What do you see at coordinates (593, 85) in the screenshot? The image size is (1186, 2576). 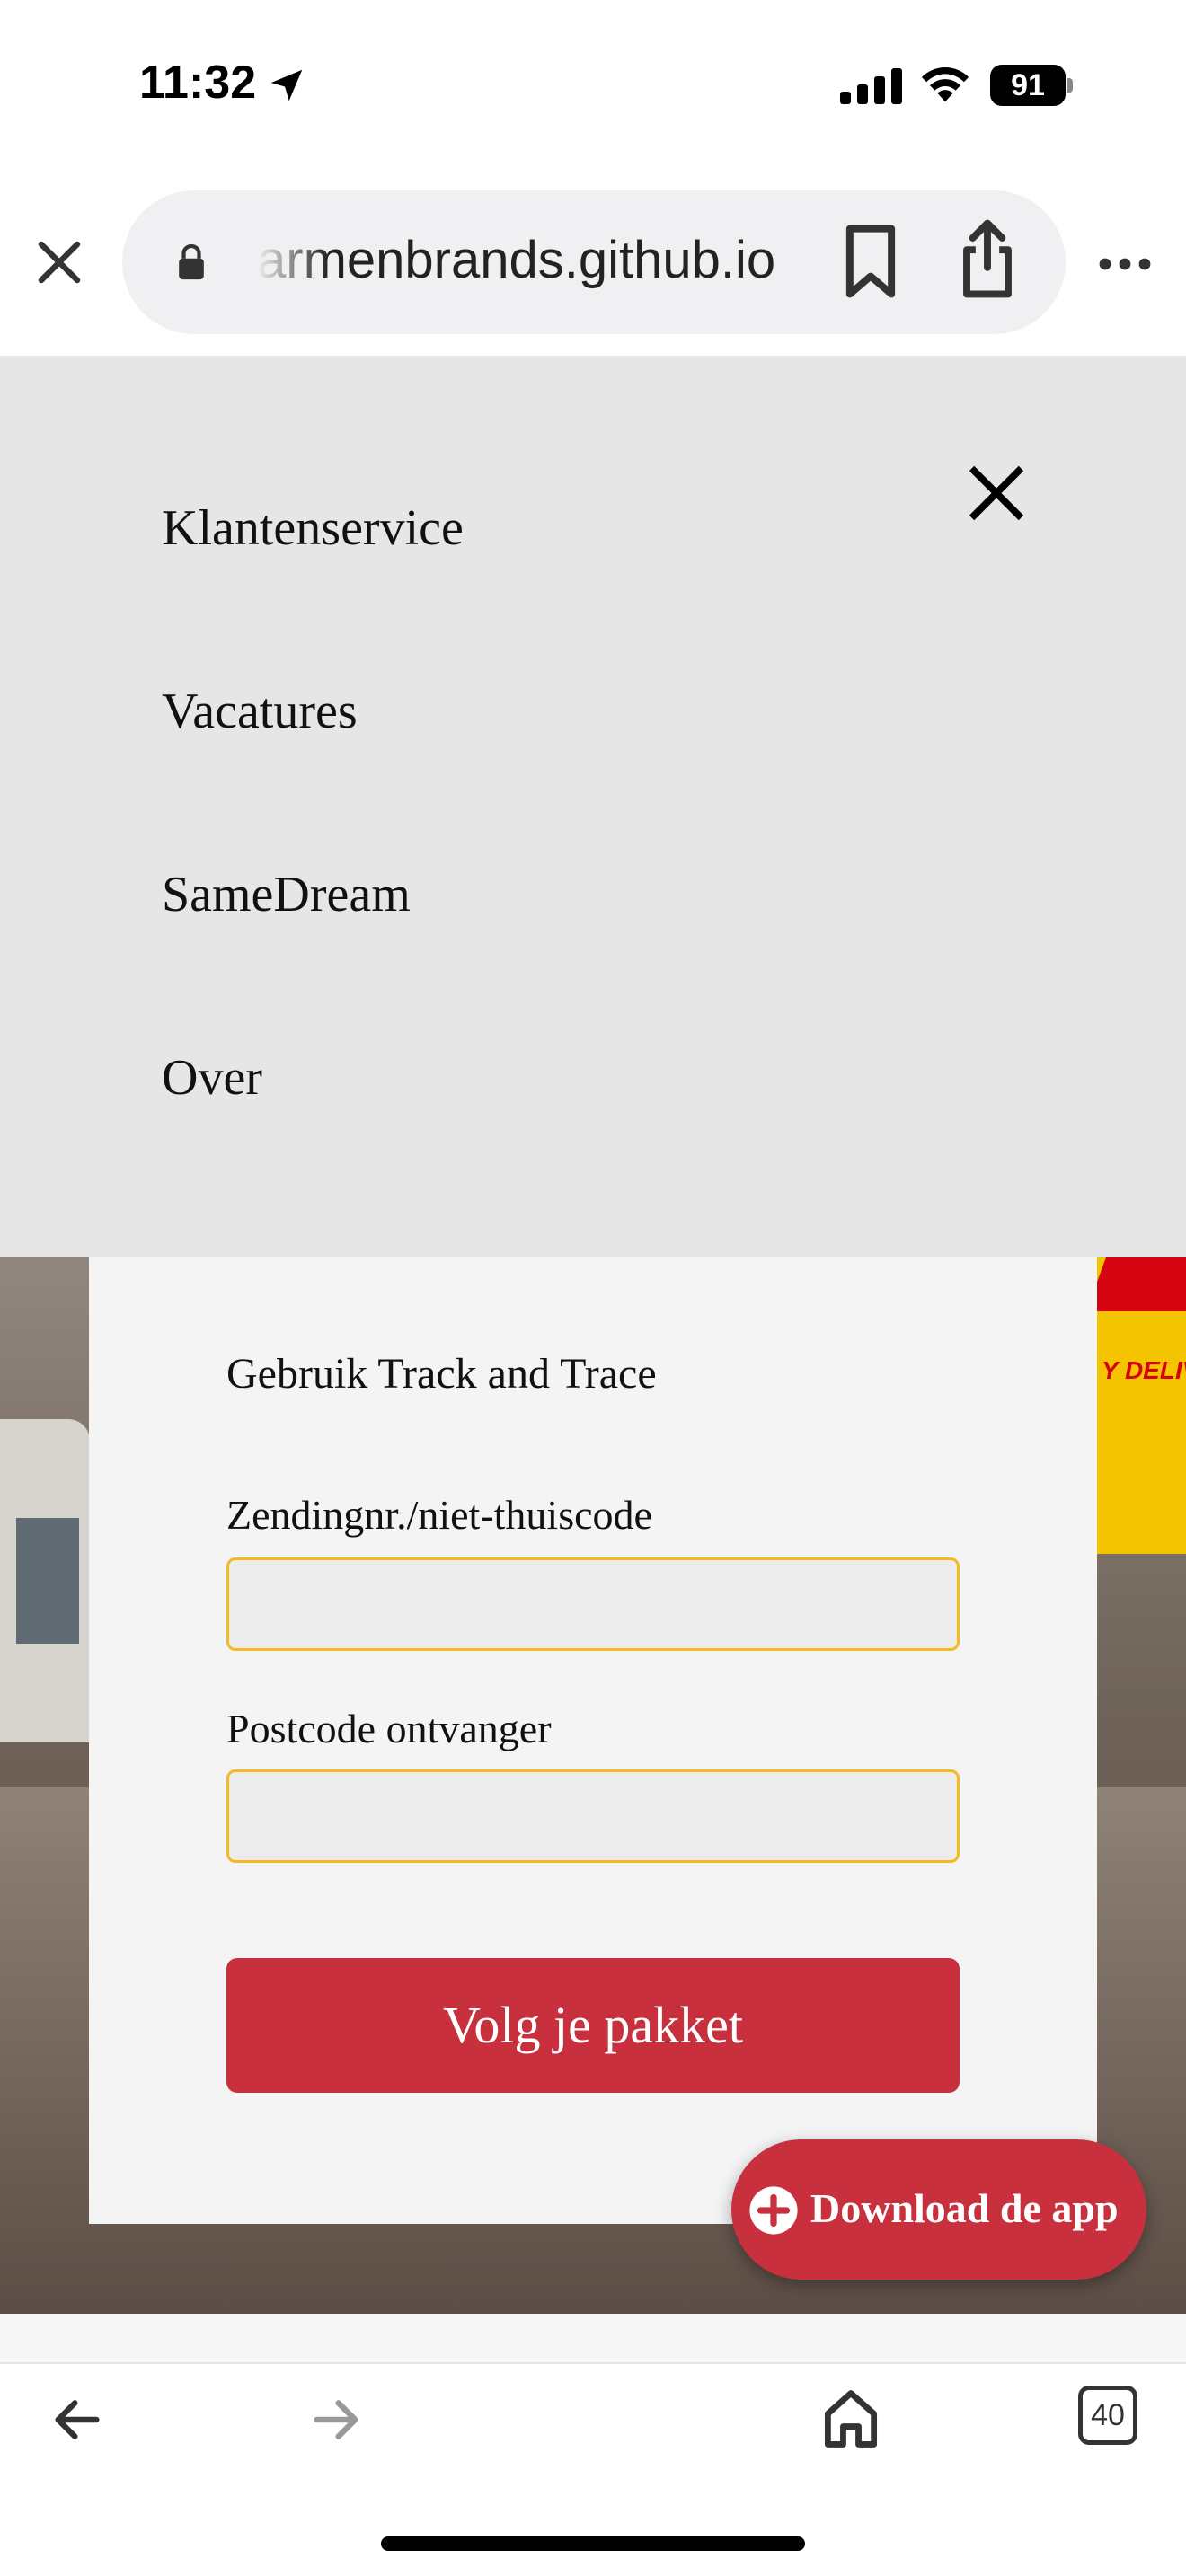 I see `status-bar: 11:32 91` at bounding box center [593, 85].